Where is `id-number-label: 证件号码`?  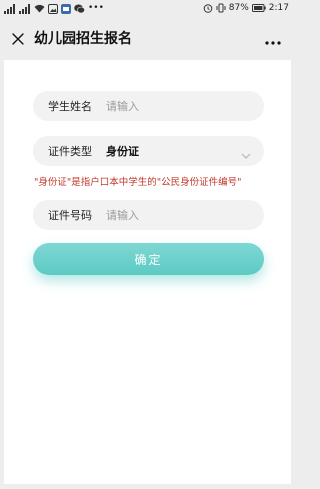 id-number-label: 证件号码 is located at coordinates (70, 215).